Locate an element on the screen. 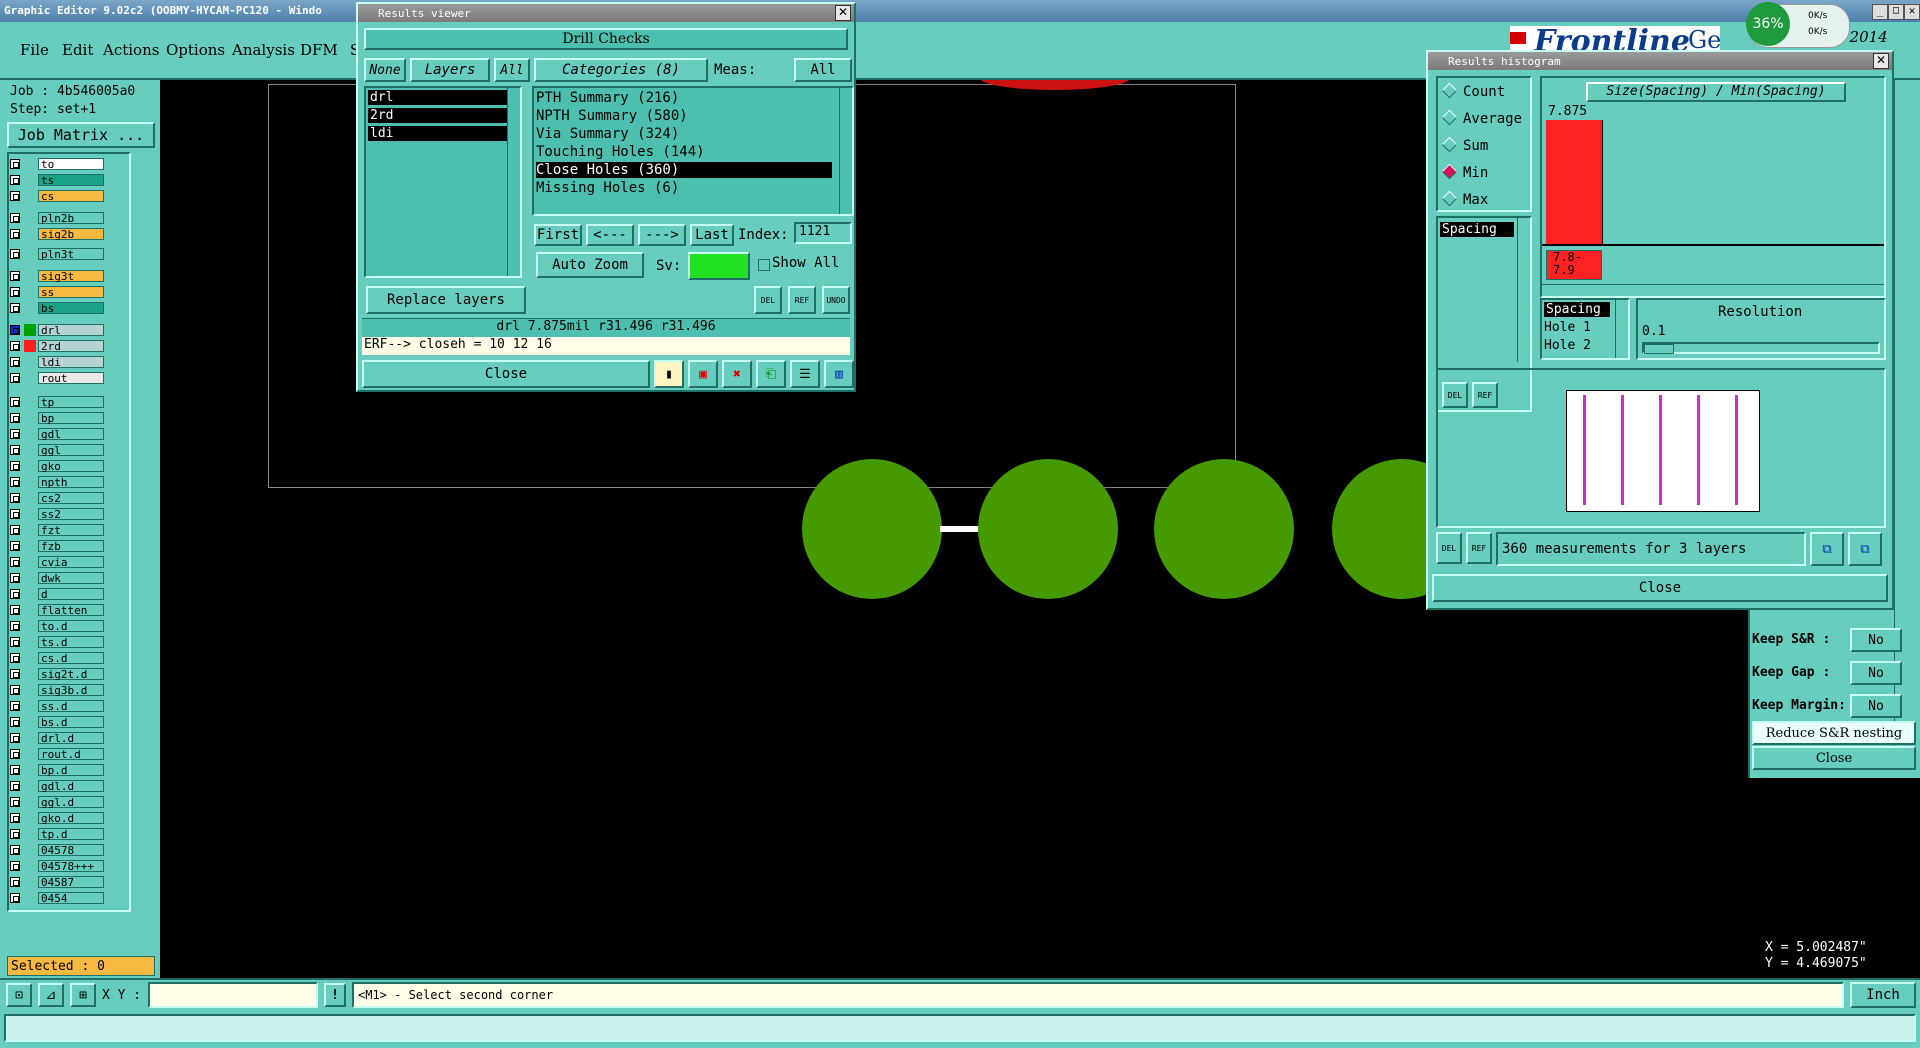 The width and height of the screenshot is (1920, 1048). rv-prev-button: <--- is located at coordinates (610, 235).